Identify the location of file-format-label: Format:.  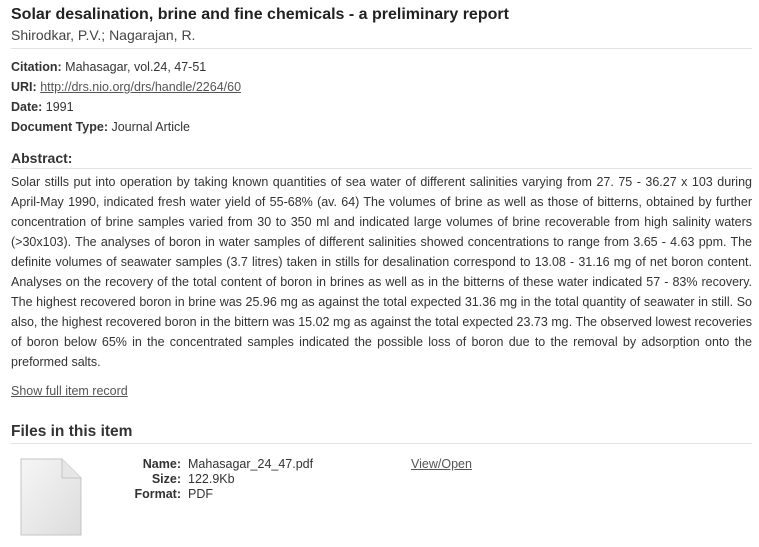
(157, 494).